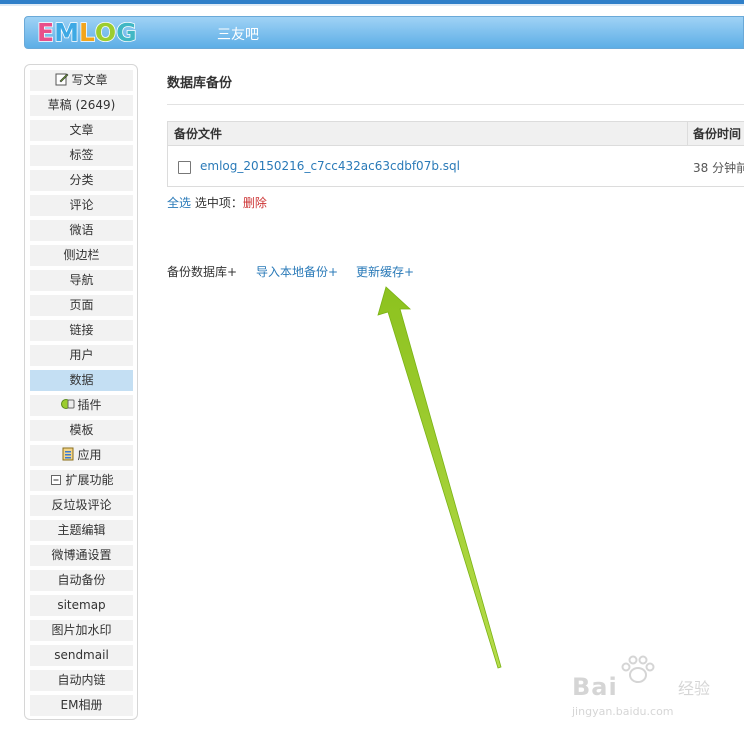 The height and width of the screenshot is (738, 744). I want to click on sidebar-item-extensions: 扩展功能, so click(81, 480).